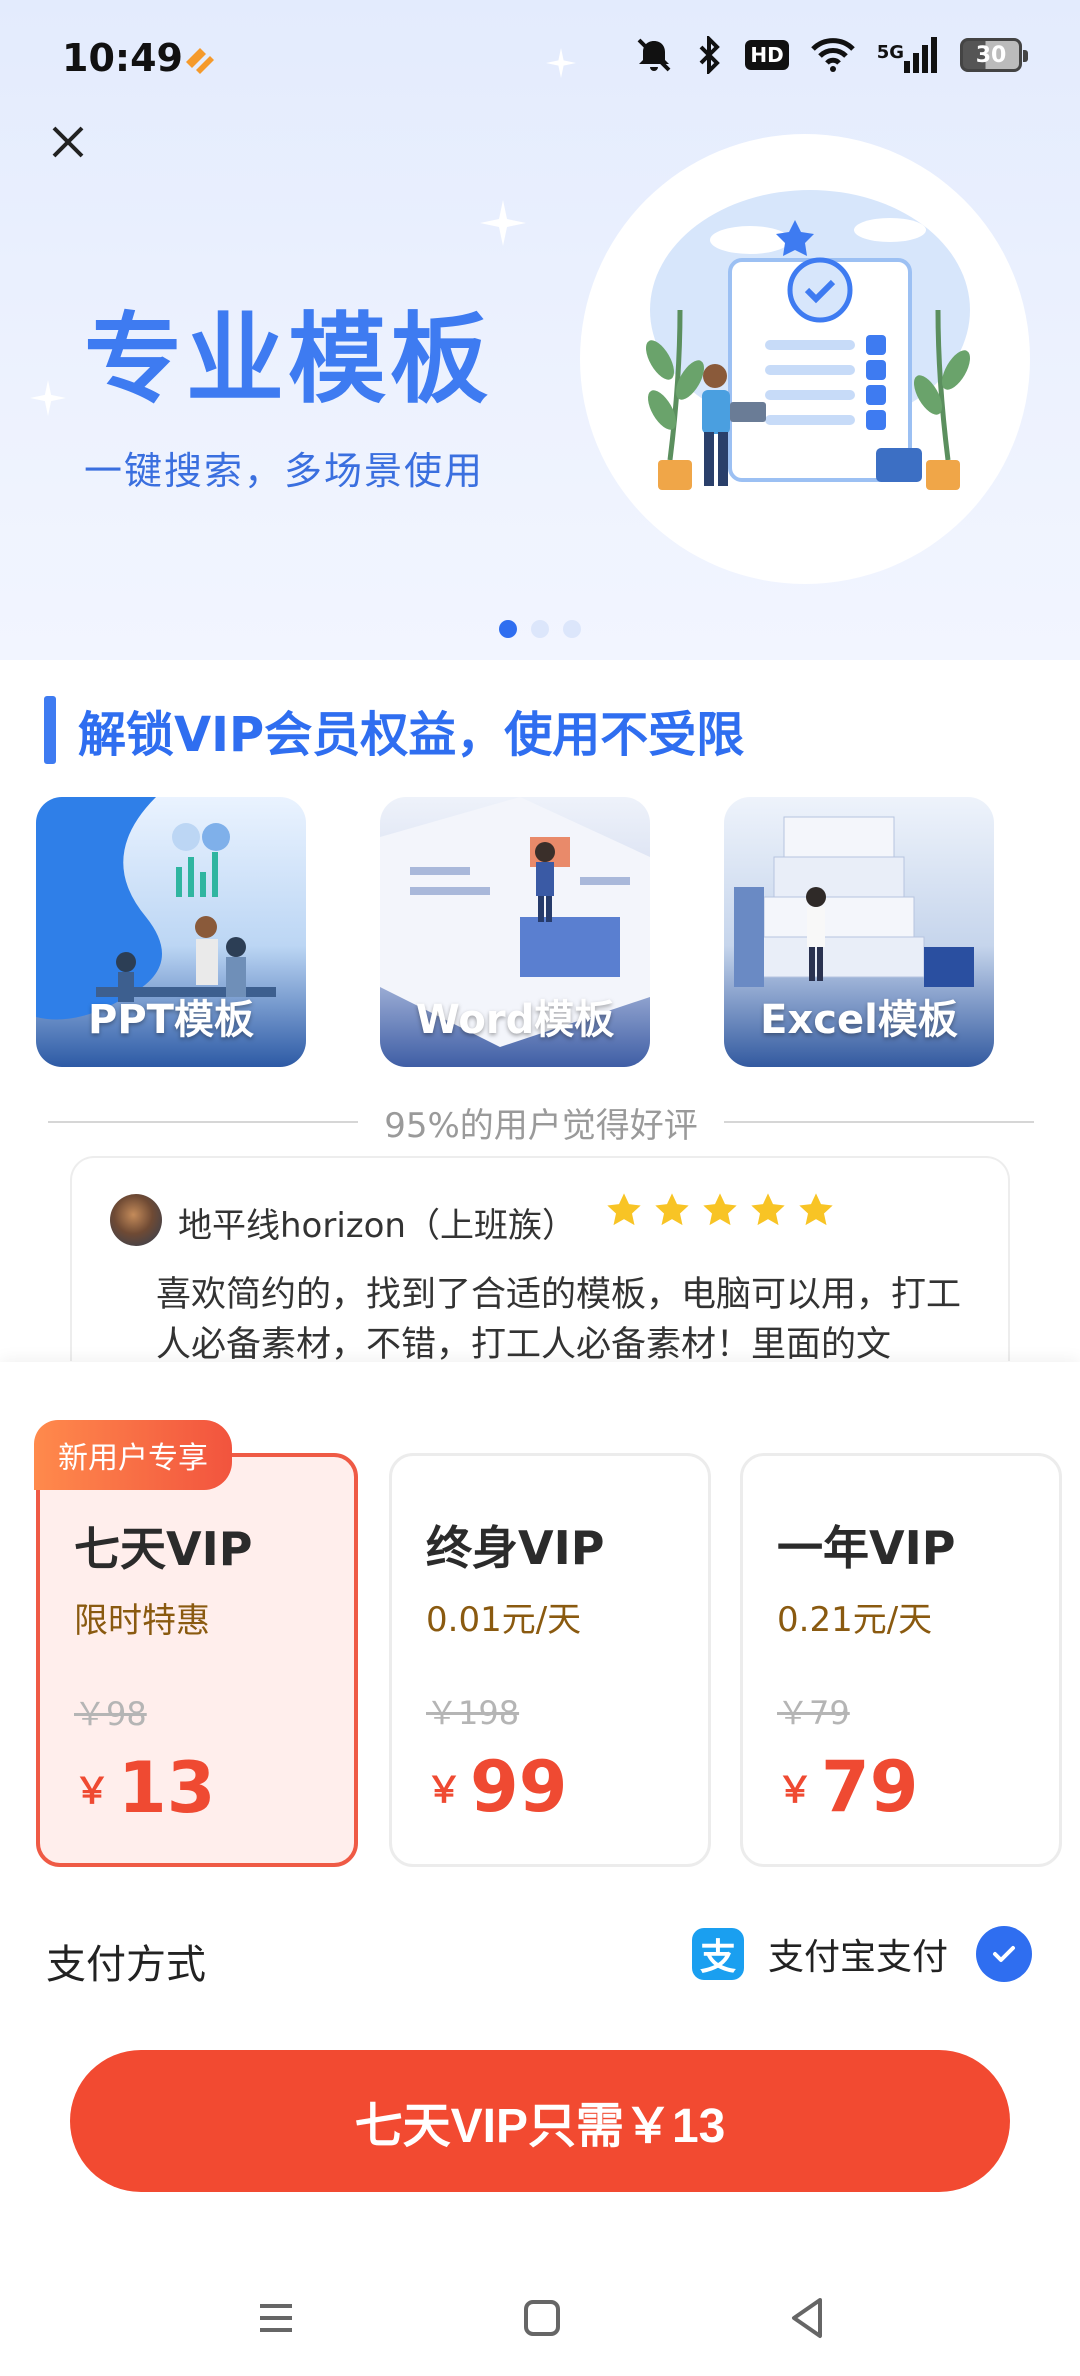  I want to click on battery-icon: 30, so click(994, 55).